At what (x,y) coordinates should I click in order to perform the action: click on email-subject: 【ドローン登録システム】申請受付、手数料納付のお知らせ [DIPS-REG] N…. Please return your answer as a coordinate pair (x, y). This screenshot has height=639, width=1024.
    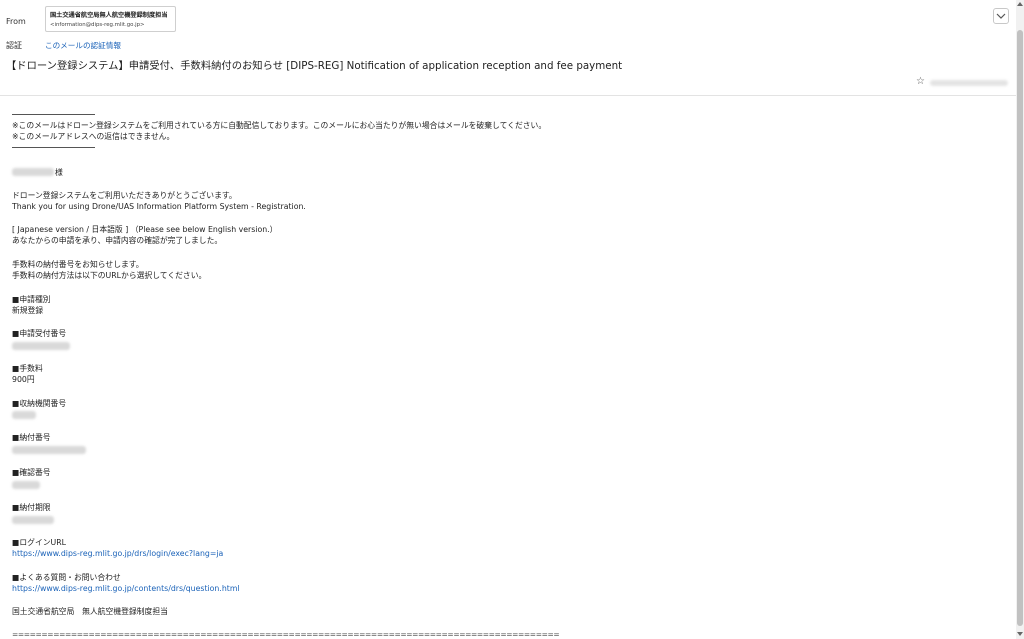
    Looking at the image, I should click on (314, 66).